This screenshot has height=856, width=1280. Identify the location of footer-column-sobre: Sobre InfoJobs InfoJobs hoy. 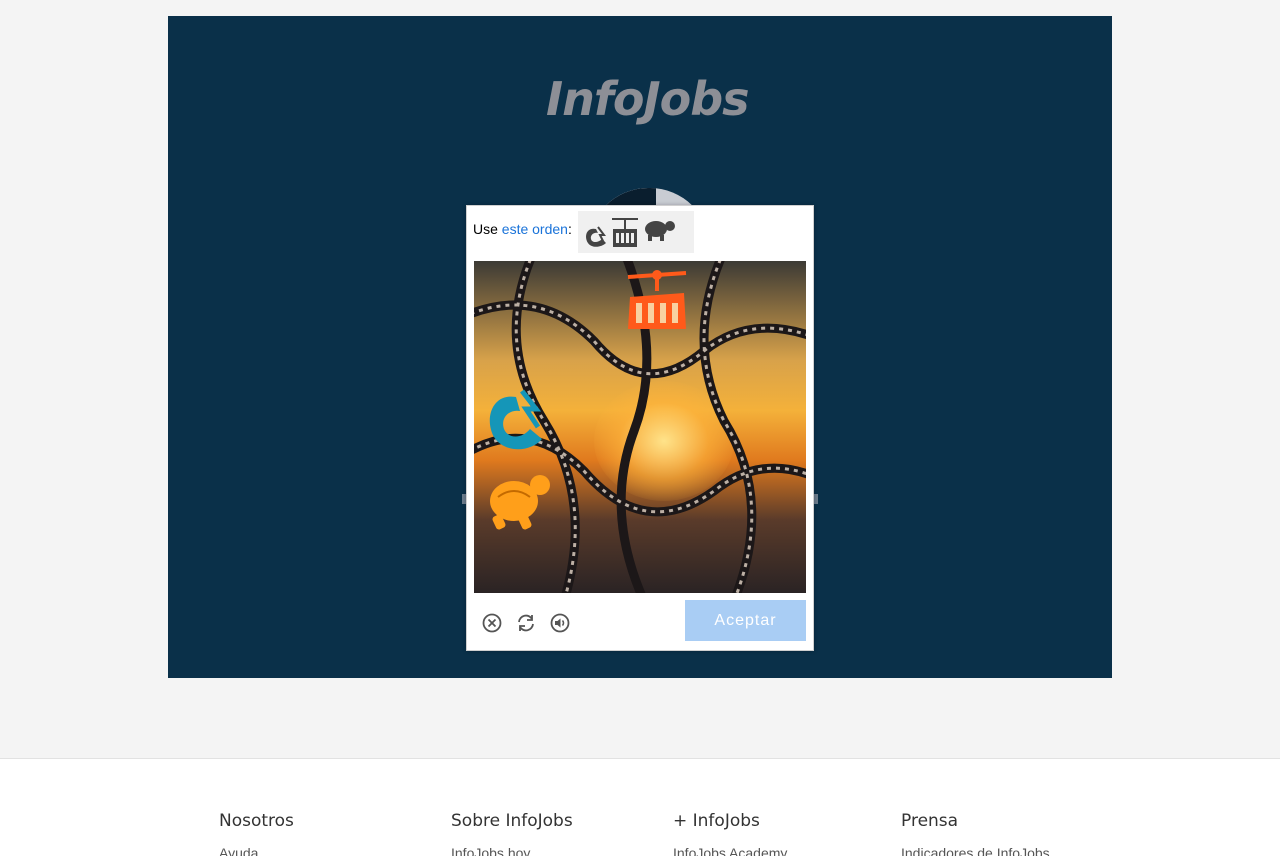
(512, 833).